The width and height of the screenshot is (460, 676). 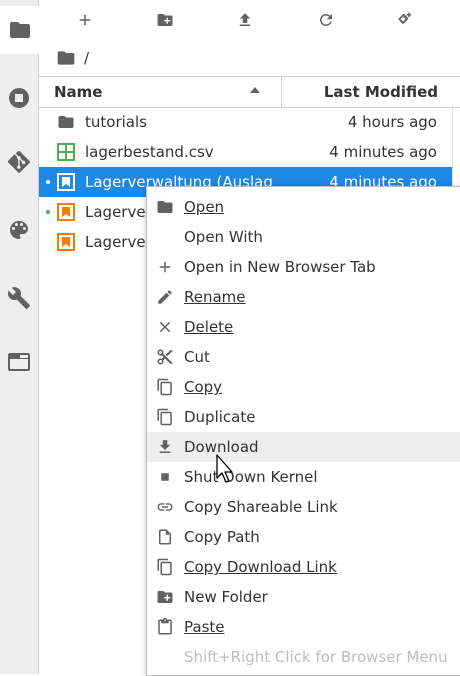 I want to click on menu-item-copy-path: Copy Path, so click(x=303, y=537).